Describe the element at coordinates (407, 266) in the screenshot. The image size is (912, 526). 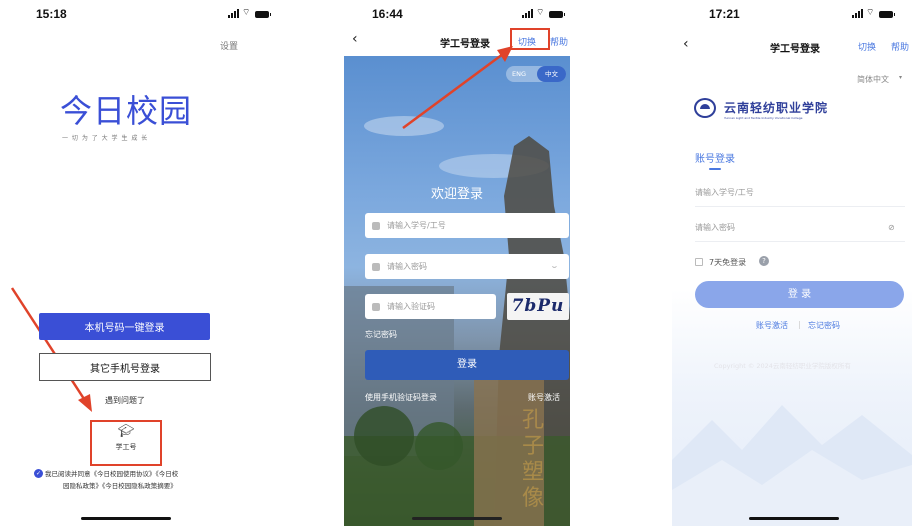
I see `password-placeholder: 请输入密码` at that location.